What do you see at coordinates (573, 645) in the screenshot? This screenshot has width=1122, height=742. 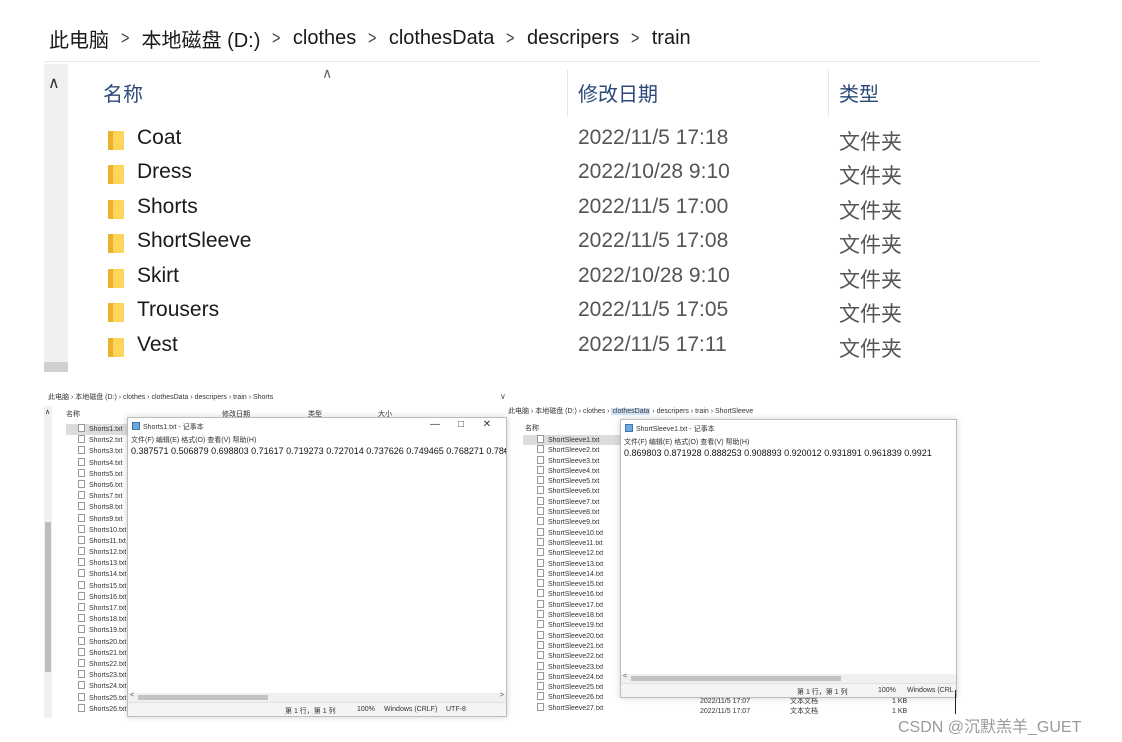 I see `list-item: ShortSleeve21.txt` at bounding box center [573, 645].